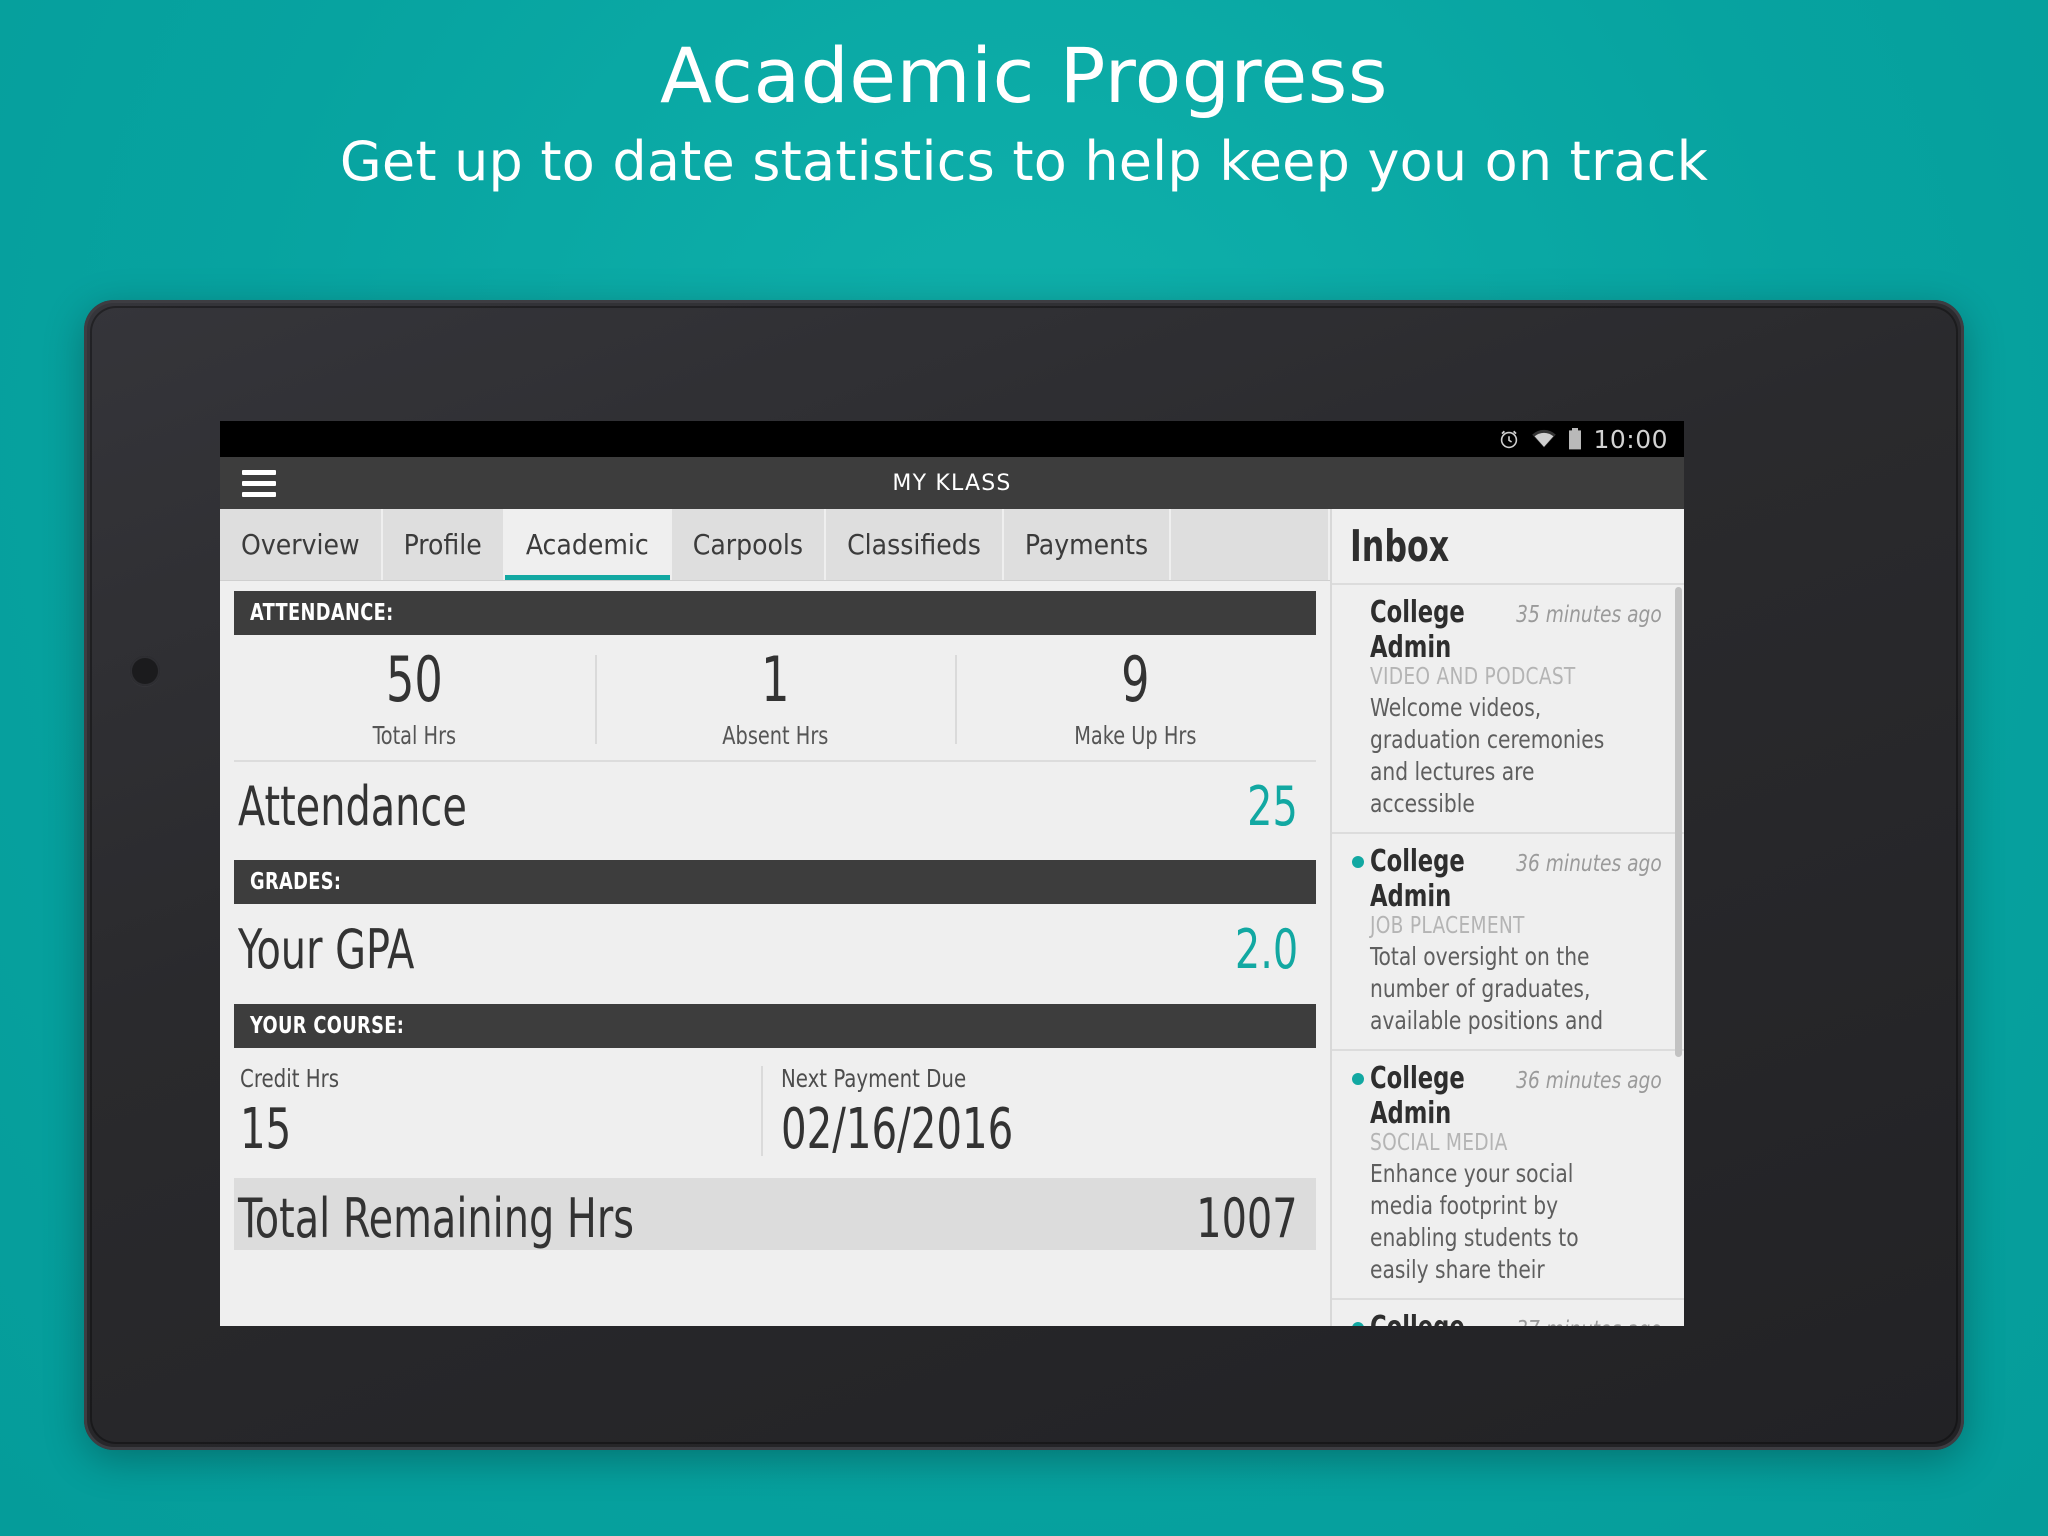  Describe the element at coordinates (1678, 822) in the screenshot. I see `inbox-scrollbar` at that location.